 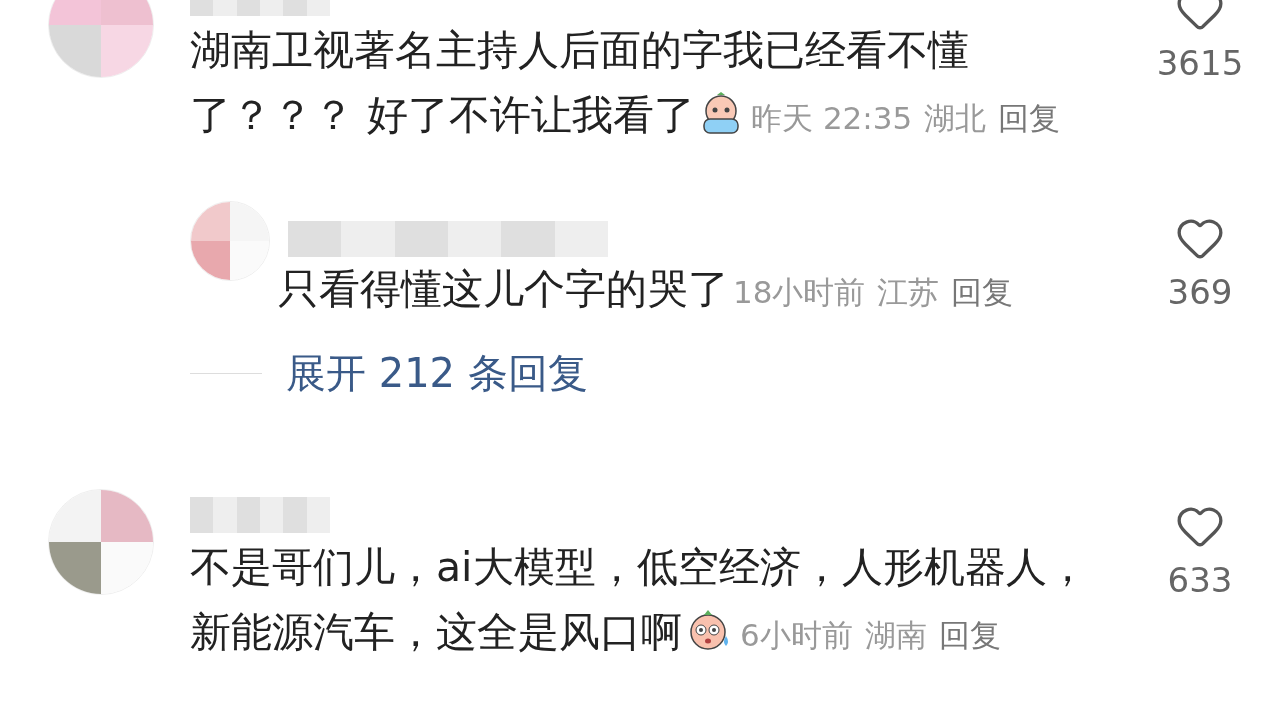 What do you see at coordinates (955, 118) in the screenshot?
I see `comment-location: 湖北` at bounding box center [955, 118].